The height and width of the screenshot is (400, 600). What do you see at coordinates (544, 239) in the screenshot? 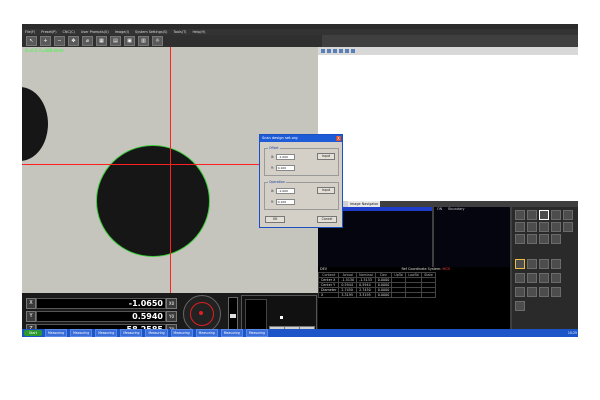
I see `focus-tool-icon` at bounding box center [544, 239].